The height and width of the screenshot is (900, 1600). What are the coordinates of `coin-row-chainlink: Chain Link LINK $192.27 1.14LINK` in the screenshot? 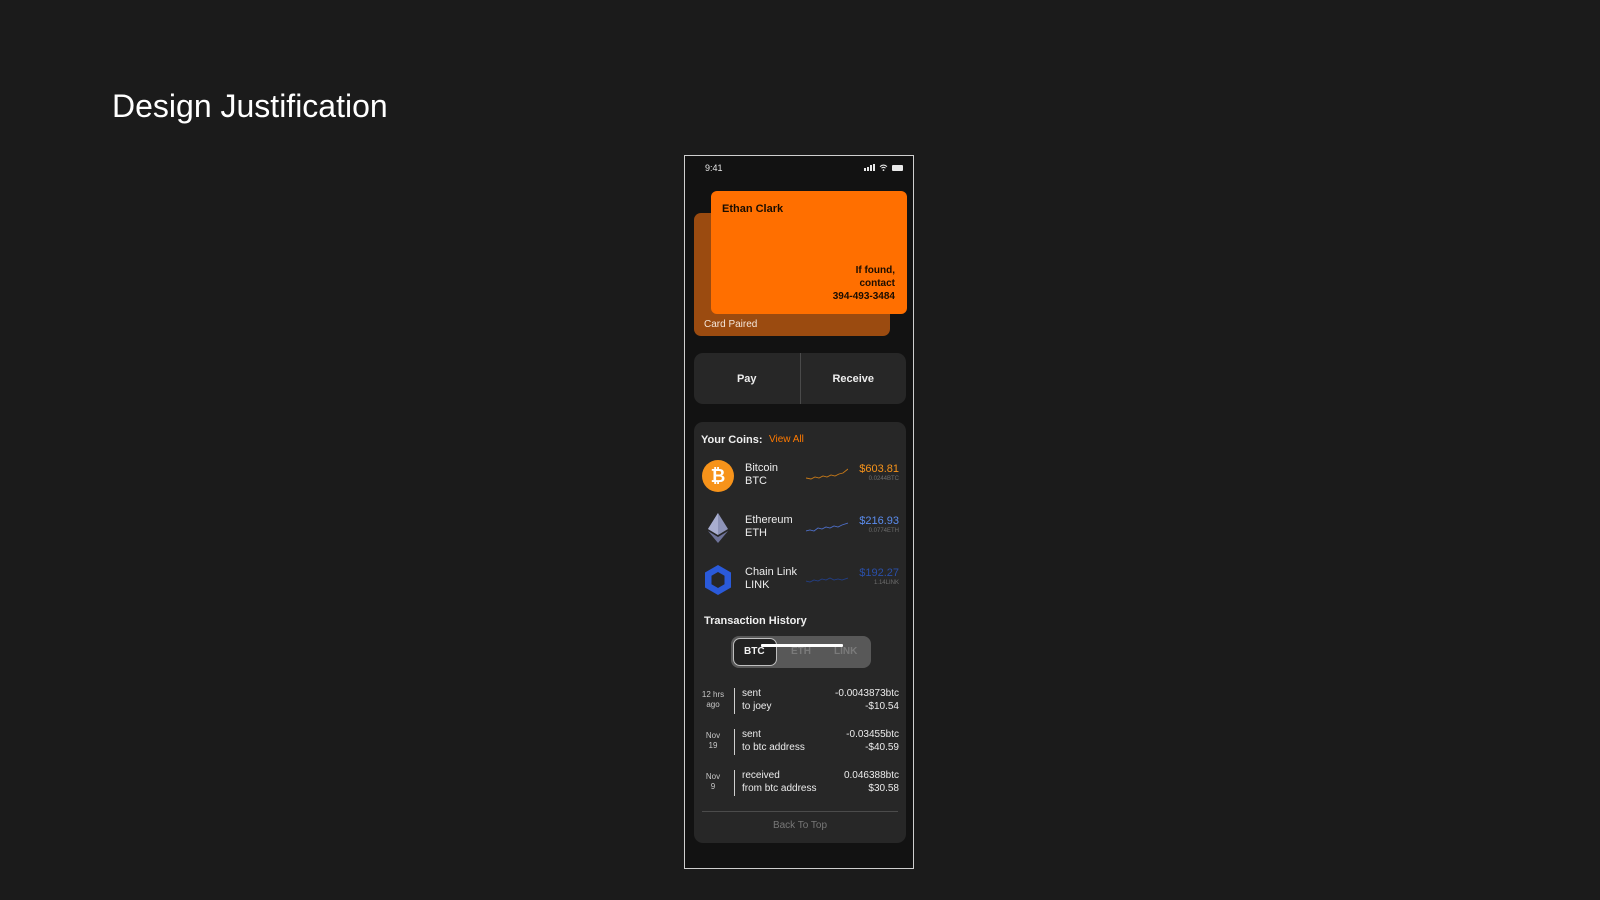 It's located at (800, 580).